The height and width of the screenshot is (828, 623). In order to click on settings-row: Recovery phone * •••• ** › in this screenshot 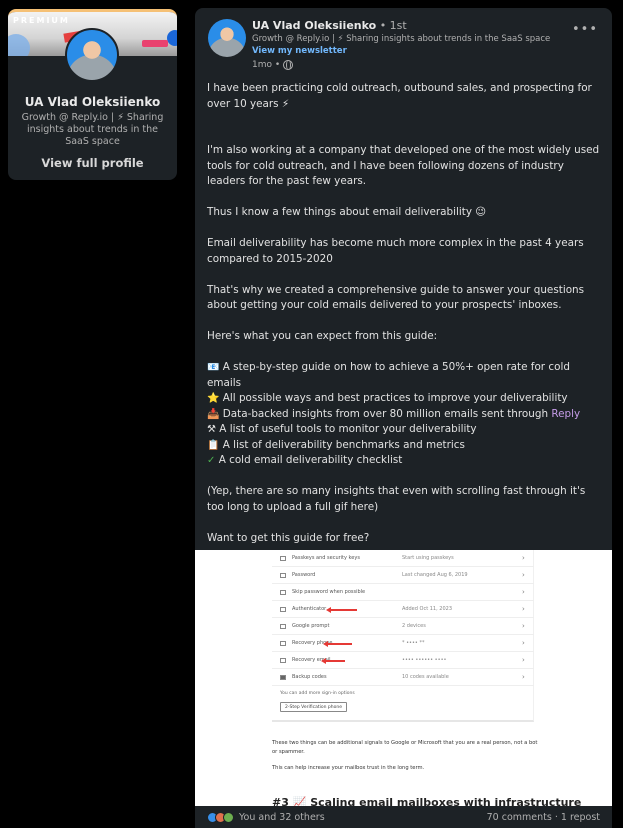, I will do `click(403, 643)`.